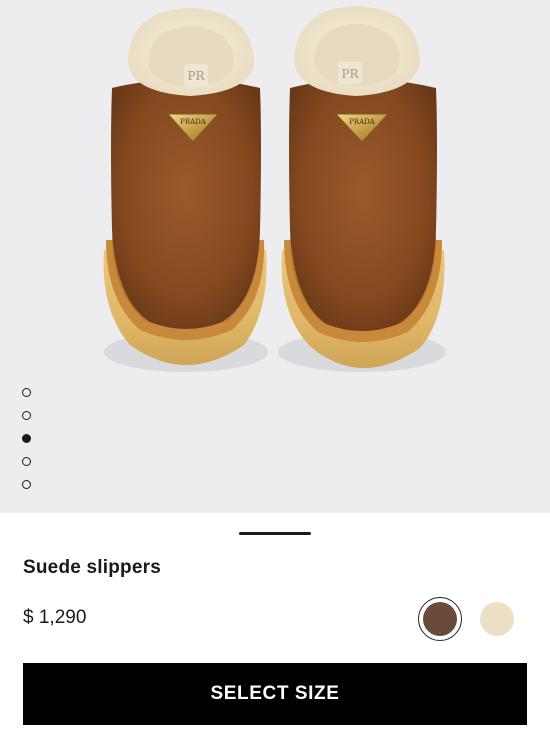 This screenshot has height=733, width=550. I want to click on sheet-drag-handle, so click(275, 533).